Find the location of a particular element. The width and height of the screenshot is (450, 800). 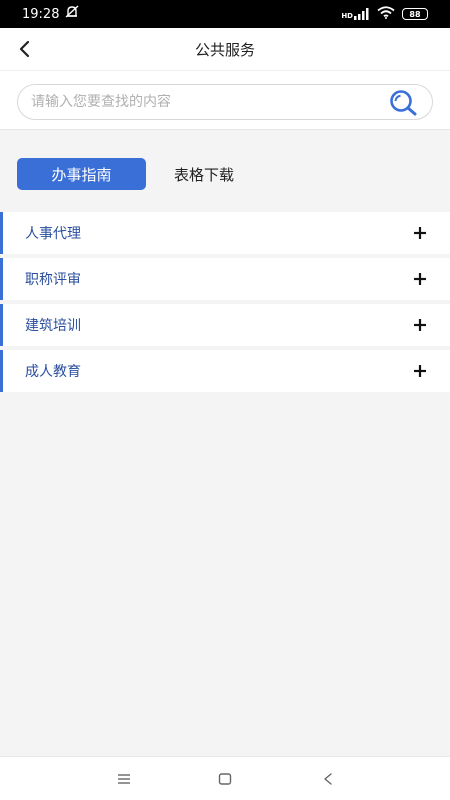

recent-apps-button is located at coordinates (124, 779).